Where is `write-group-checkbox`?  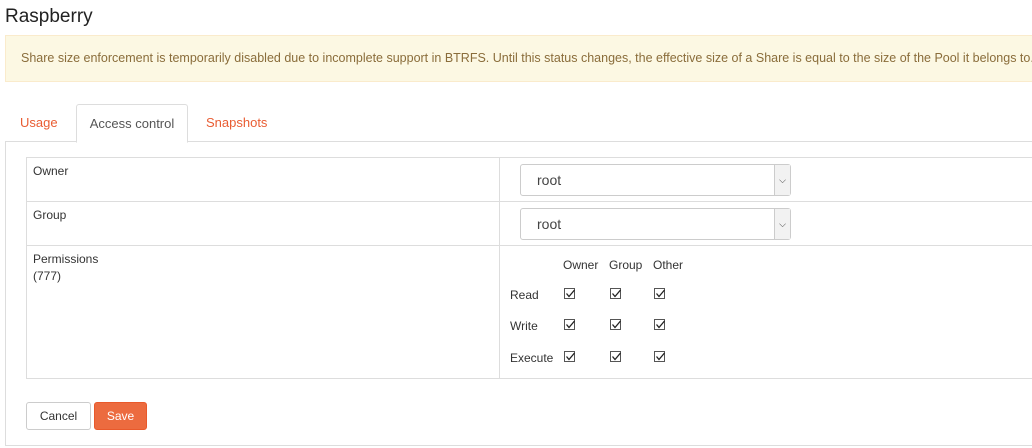 write-group-checkbox is located at coordinates (615, 324).